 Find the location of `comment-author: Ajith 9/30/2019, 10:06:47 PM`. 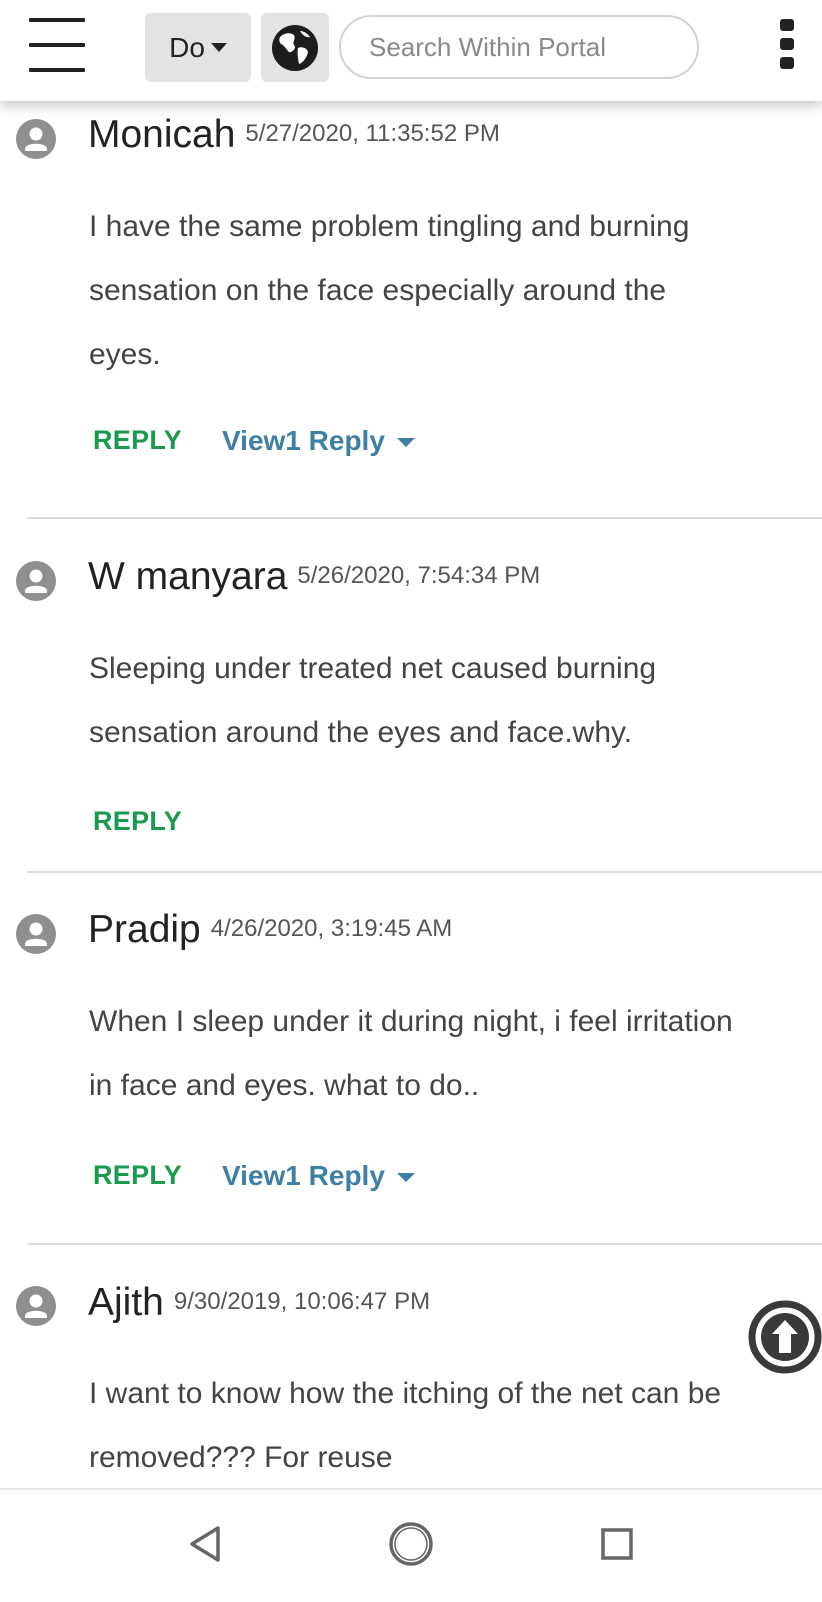

comment-author: Ajith 9/30/2019, 10:06:47 PM is located at coordinates (259, 1303).